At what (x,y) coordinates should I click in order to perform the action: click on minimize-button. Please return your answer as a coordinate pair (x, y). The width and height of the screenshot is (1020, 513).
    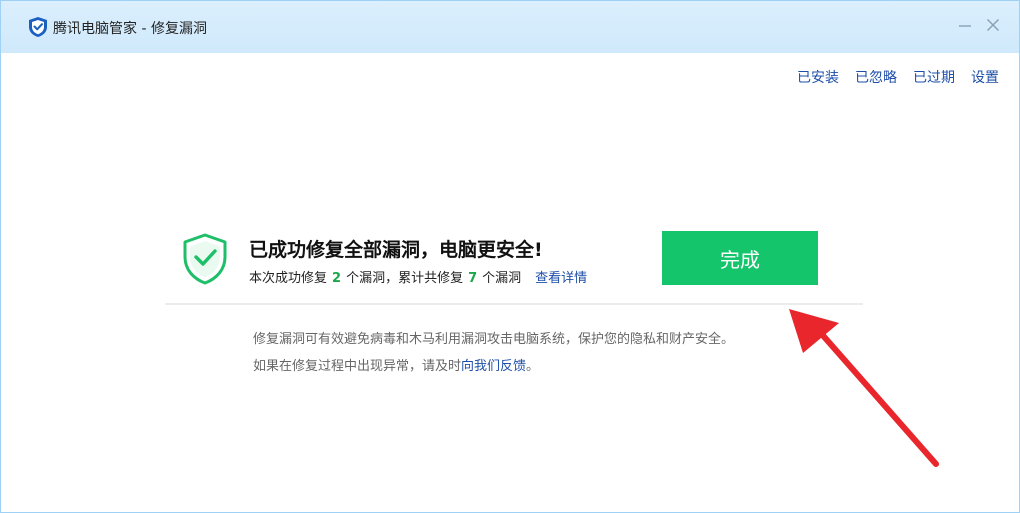
    Looking at the image, I should click on (965, 25).